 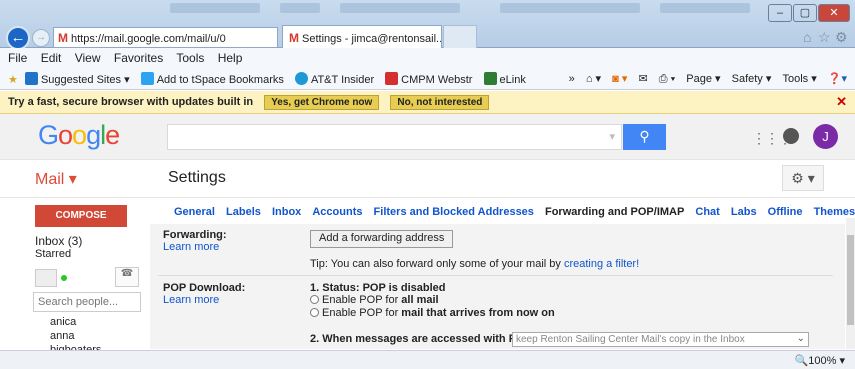 What do you see at coordinates (197, 177) in the screenshot?
I see `page-title: Settings` at bounding box center [197, 177].